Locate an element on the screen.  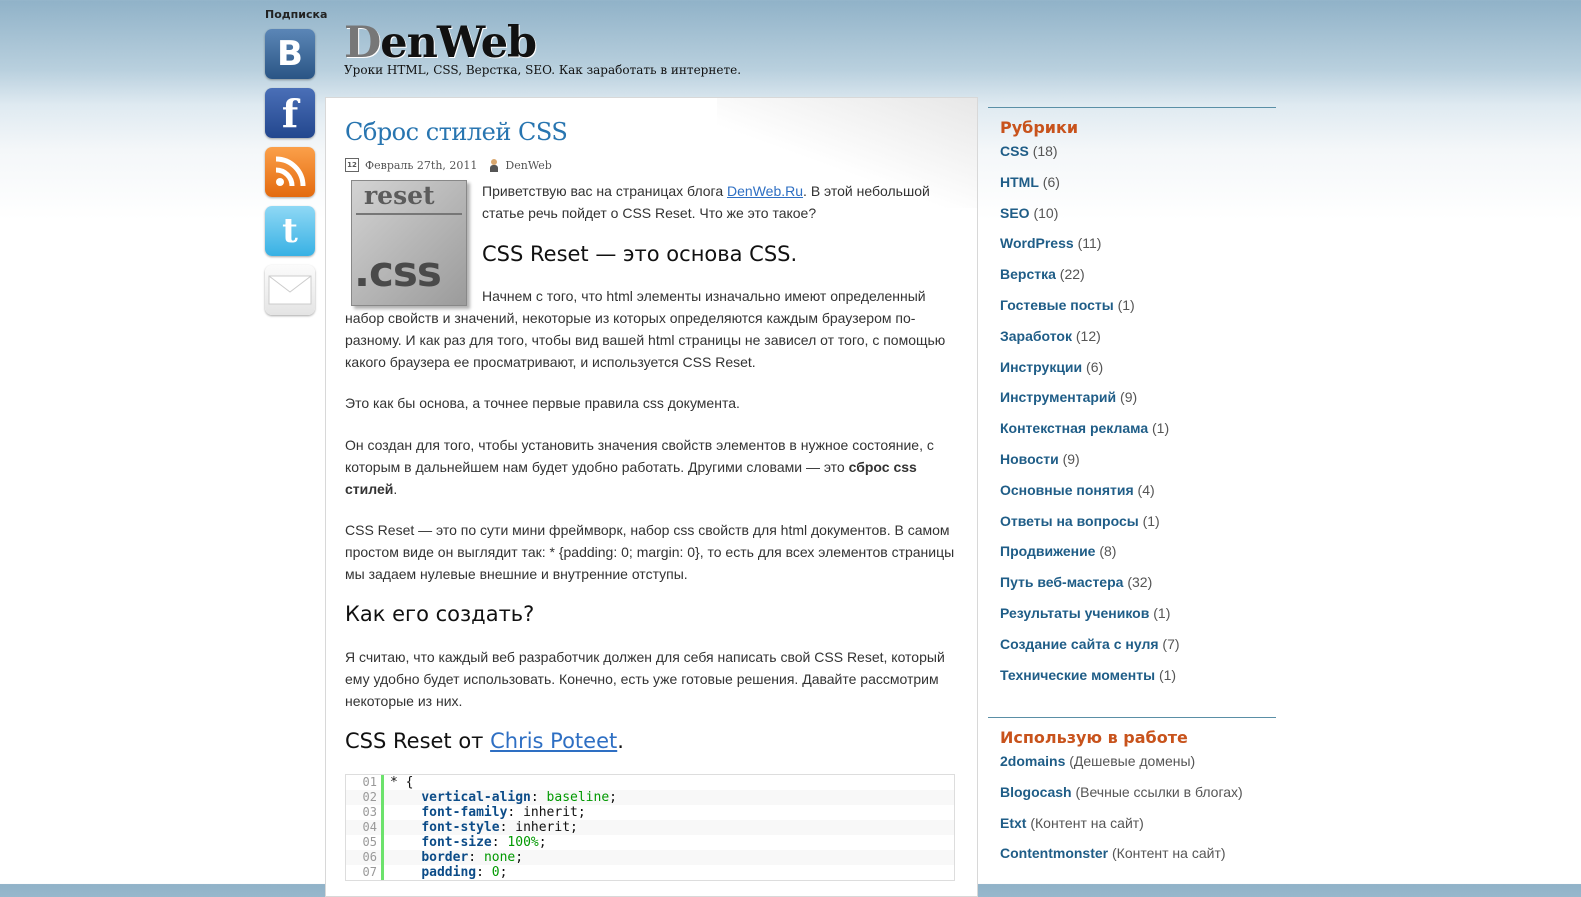
tool-link: Contentmonster is located at coordinates (1054, 853).